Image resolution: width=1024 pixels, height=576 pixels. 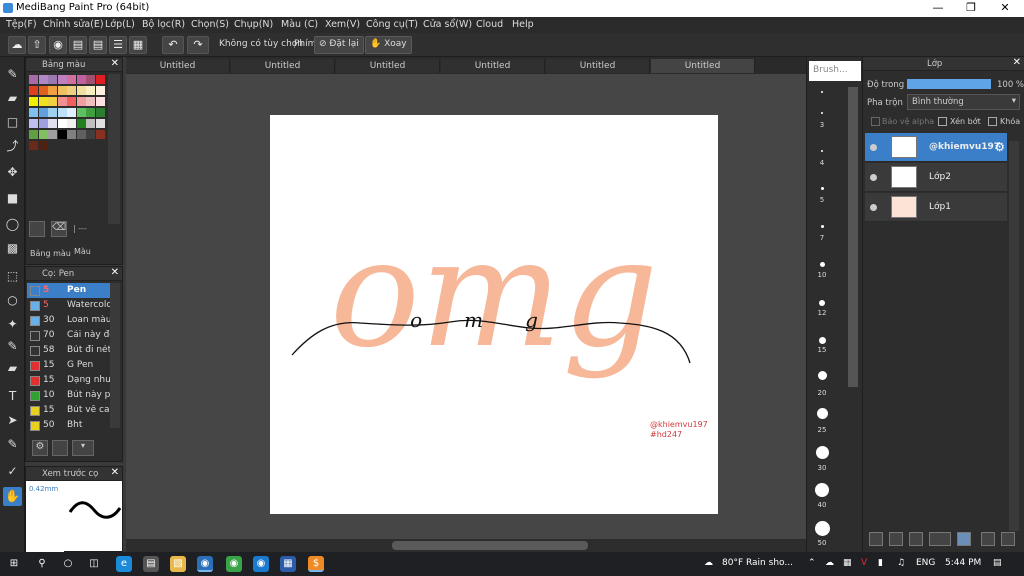 I want to click on divide-tool-icon: ✎, so click(x=12, y=444).